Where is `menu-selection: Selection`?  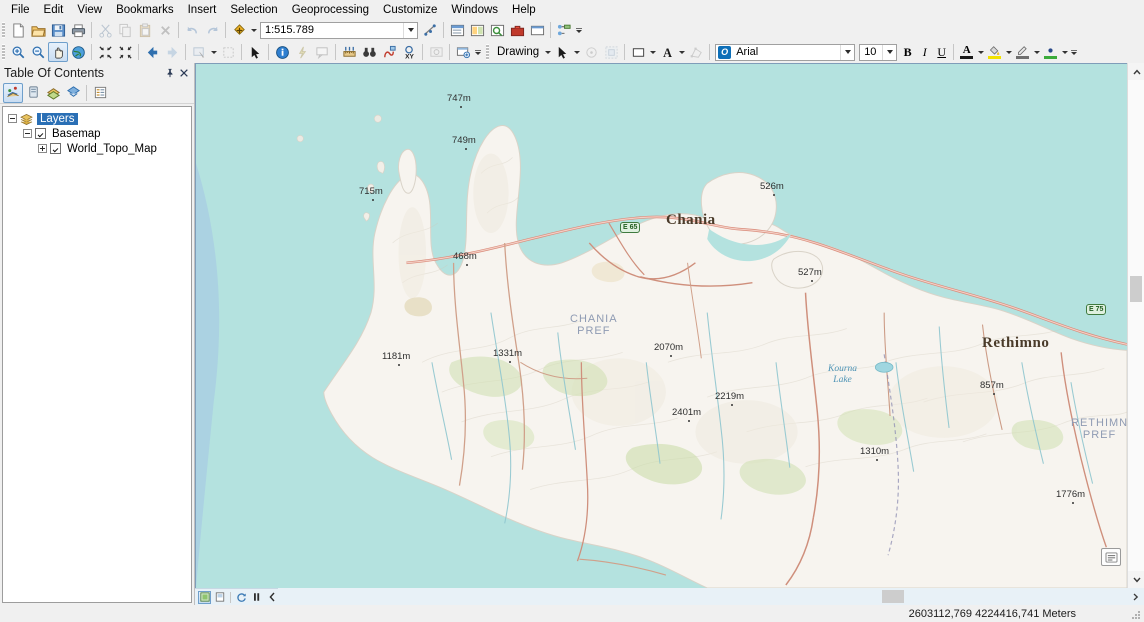
menu-selection: Selection is located at coordinates (253, 10).